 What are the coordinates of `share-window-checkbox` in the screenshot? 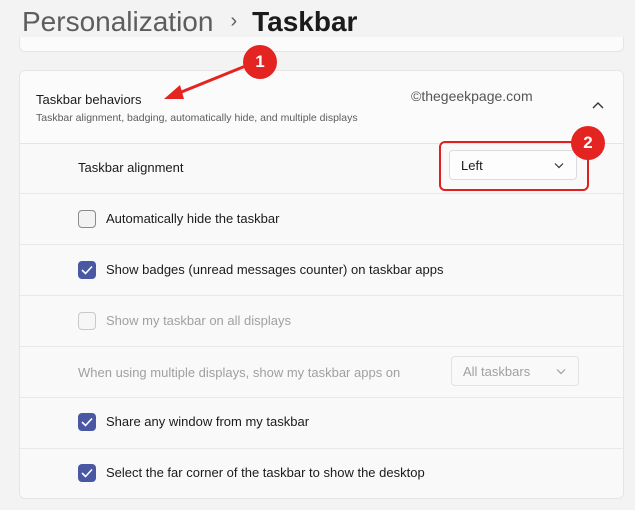 It's located at (87, 422).